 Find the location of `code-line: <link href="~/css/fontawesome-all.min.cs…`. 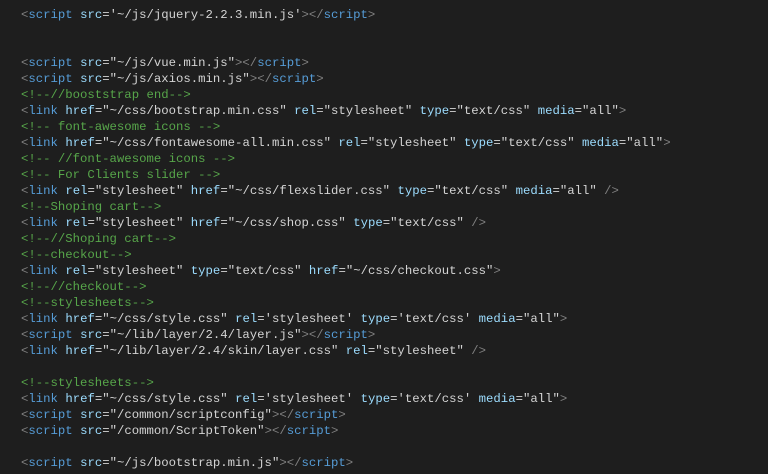

code-line: <link href="~/css/fontawesome-all.min.cs… is located at coordinates (346, 143).